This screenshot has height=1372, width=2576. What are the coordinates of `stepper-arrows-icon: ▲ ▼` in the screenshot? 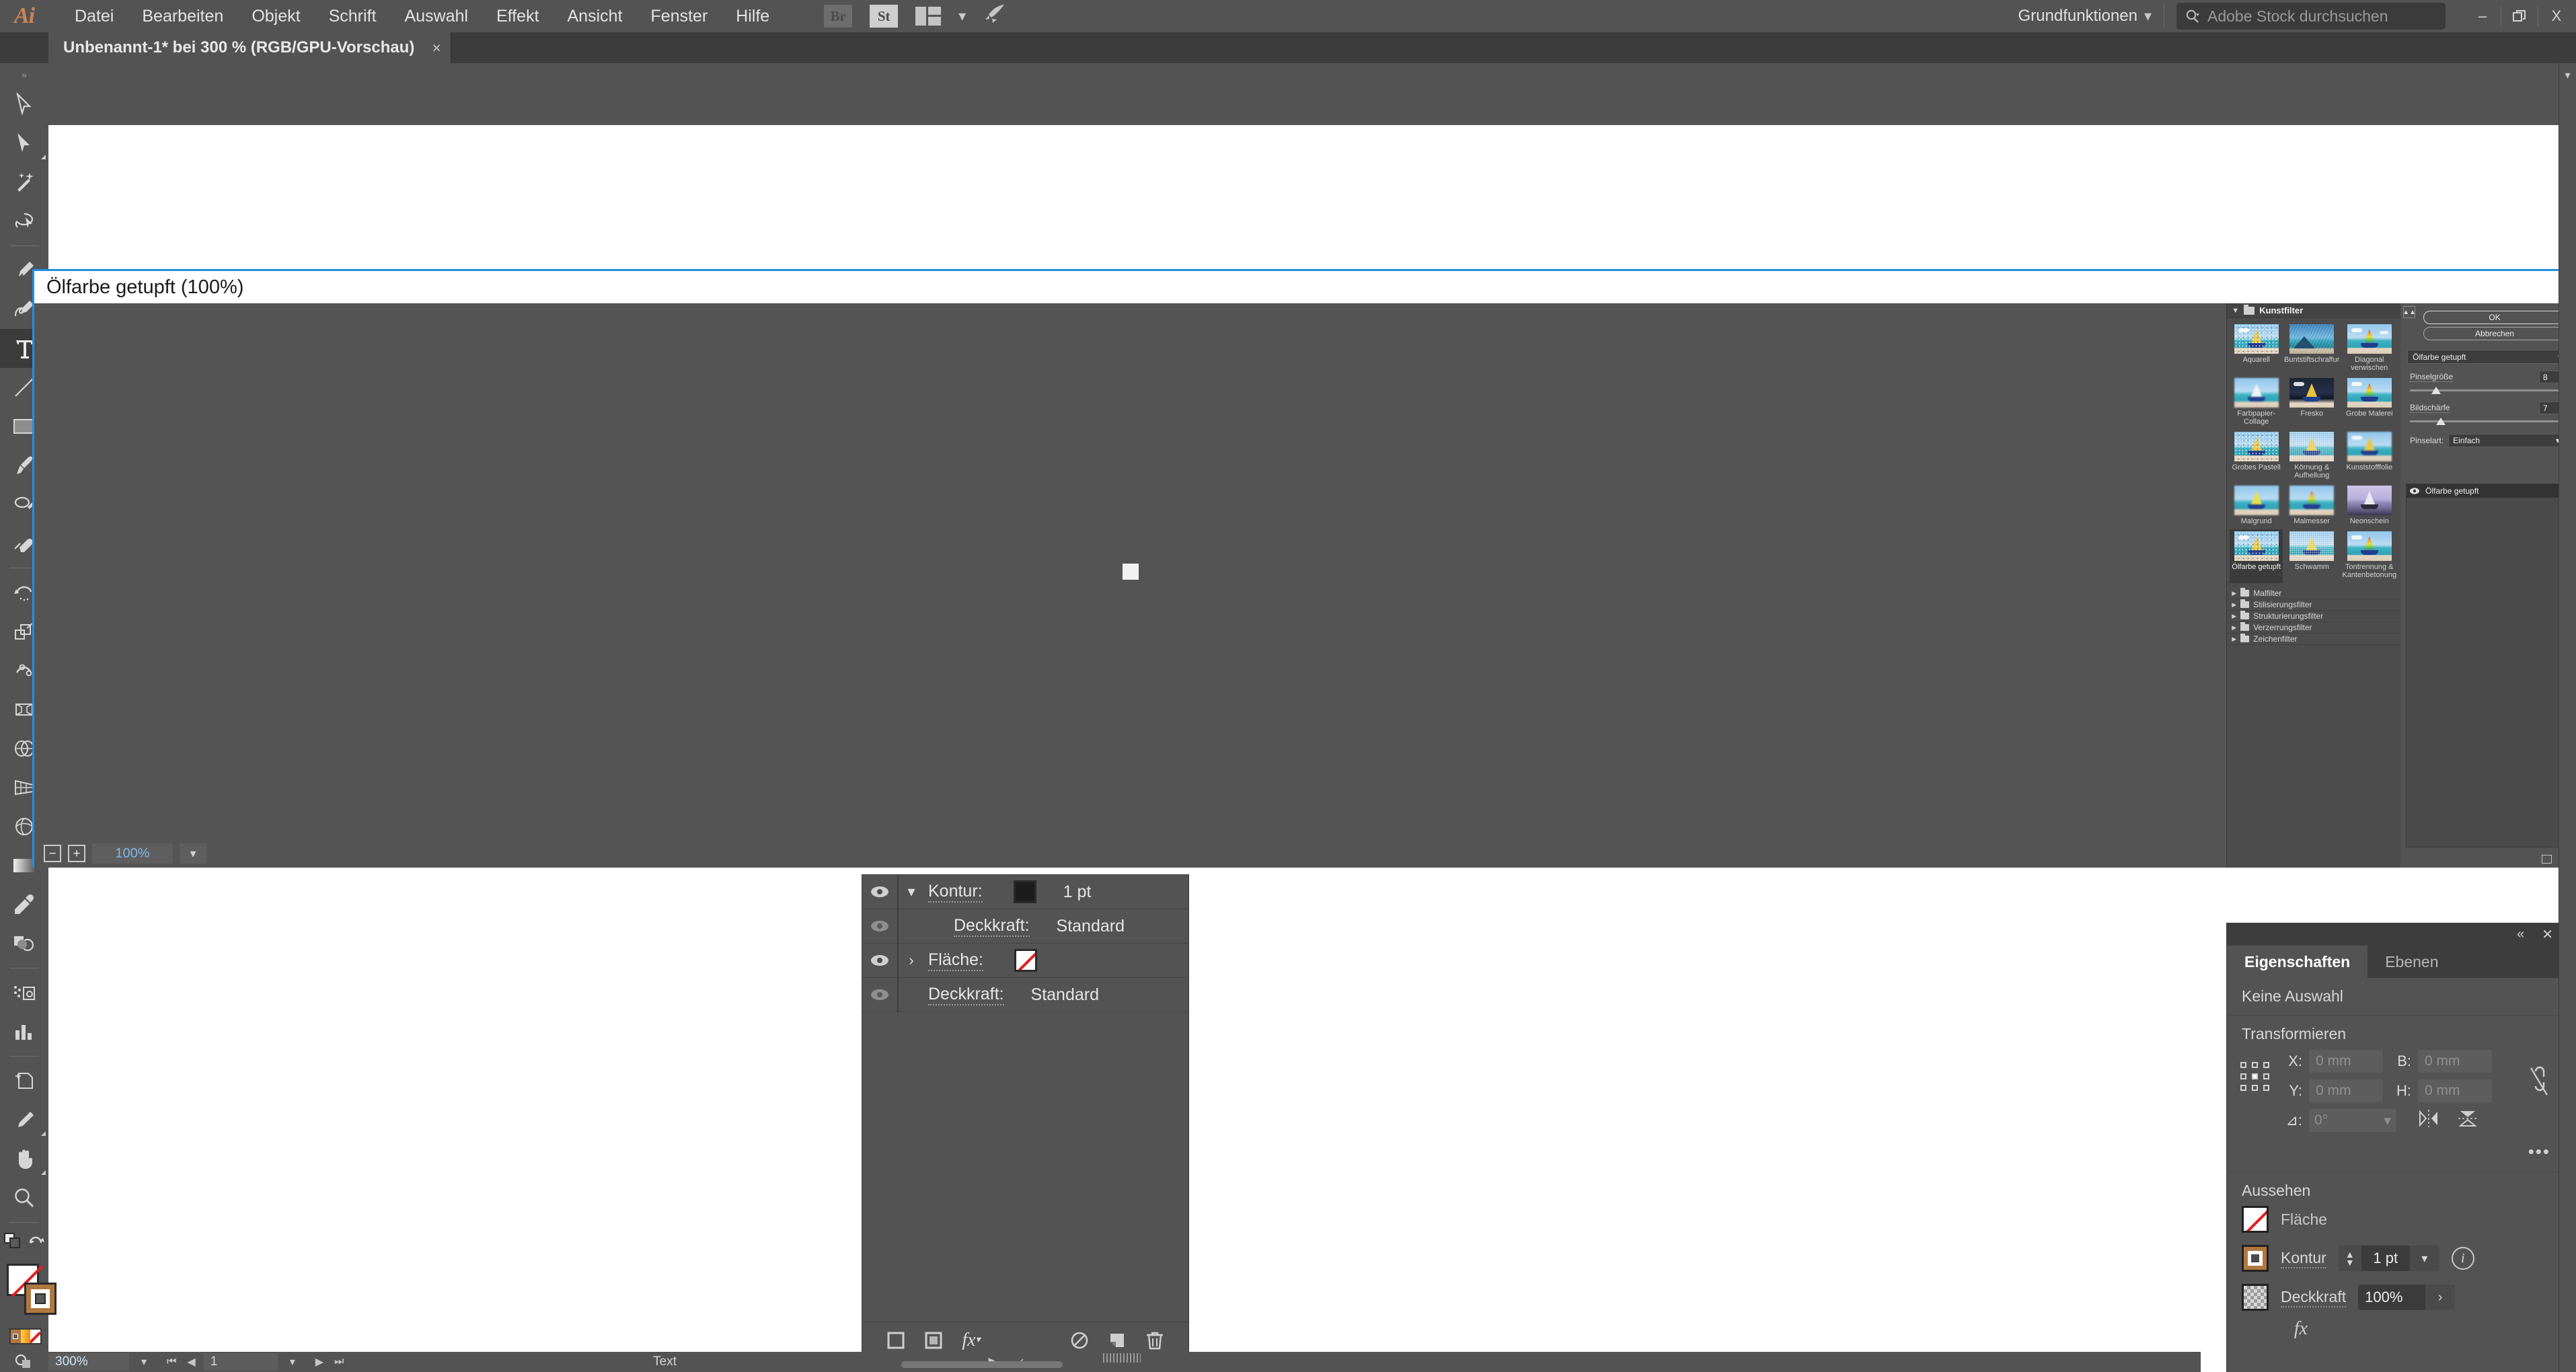 It's located at (2349, 1259).